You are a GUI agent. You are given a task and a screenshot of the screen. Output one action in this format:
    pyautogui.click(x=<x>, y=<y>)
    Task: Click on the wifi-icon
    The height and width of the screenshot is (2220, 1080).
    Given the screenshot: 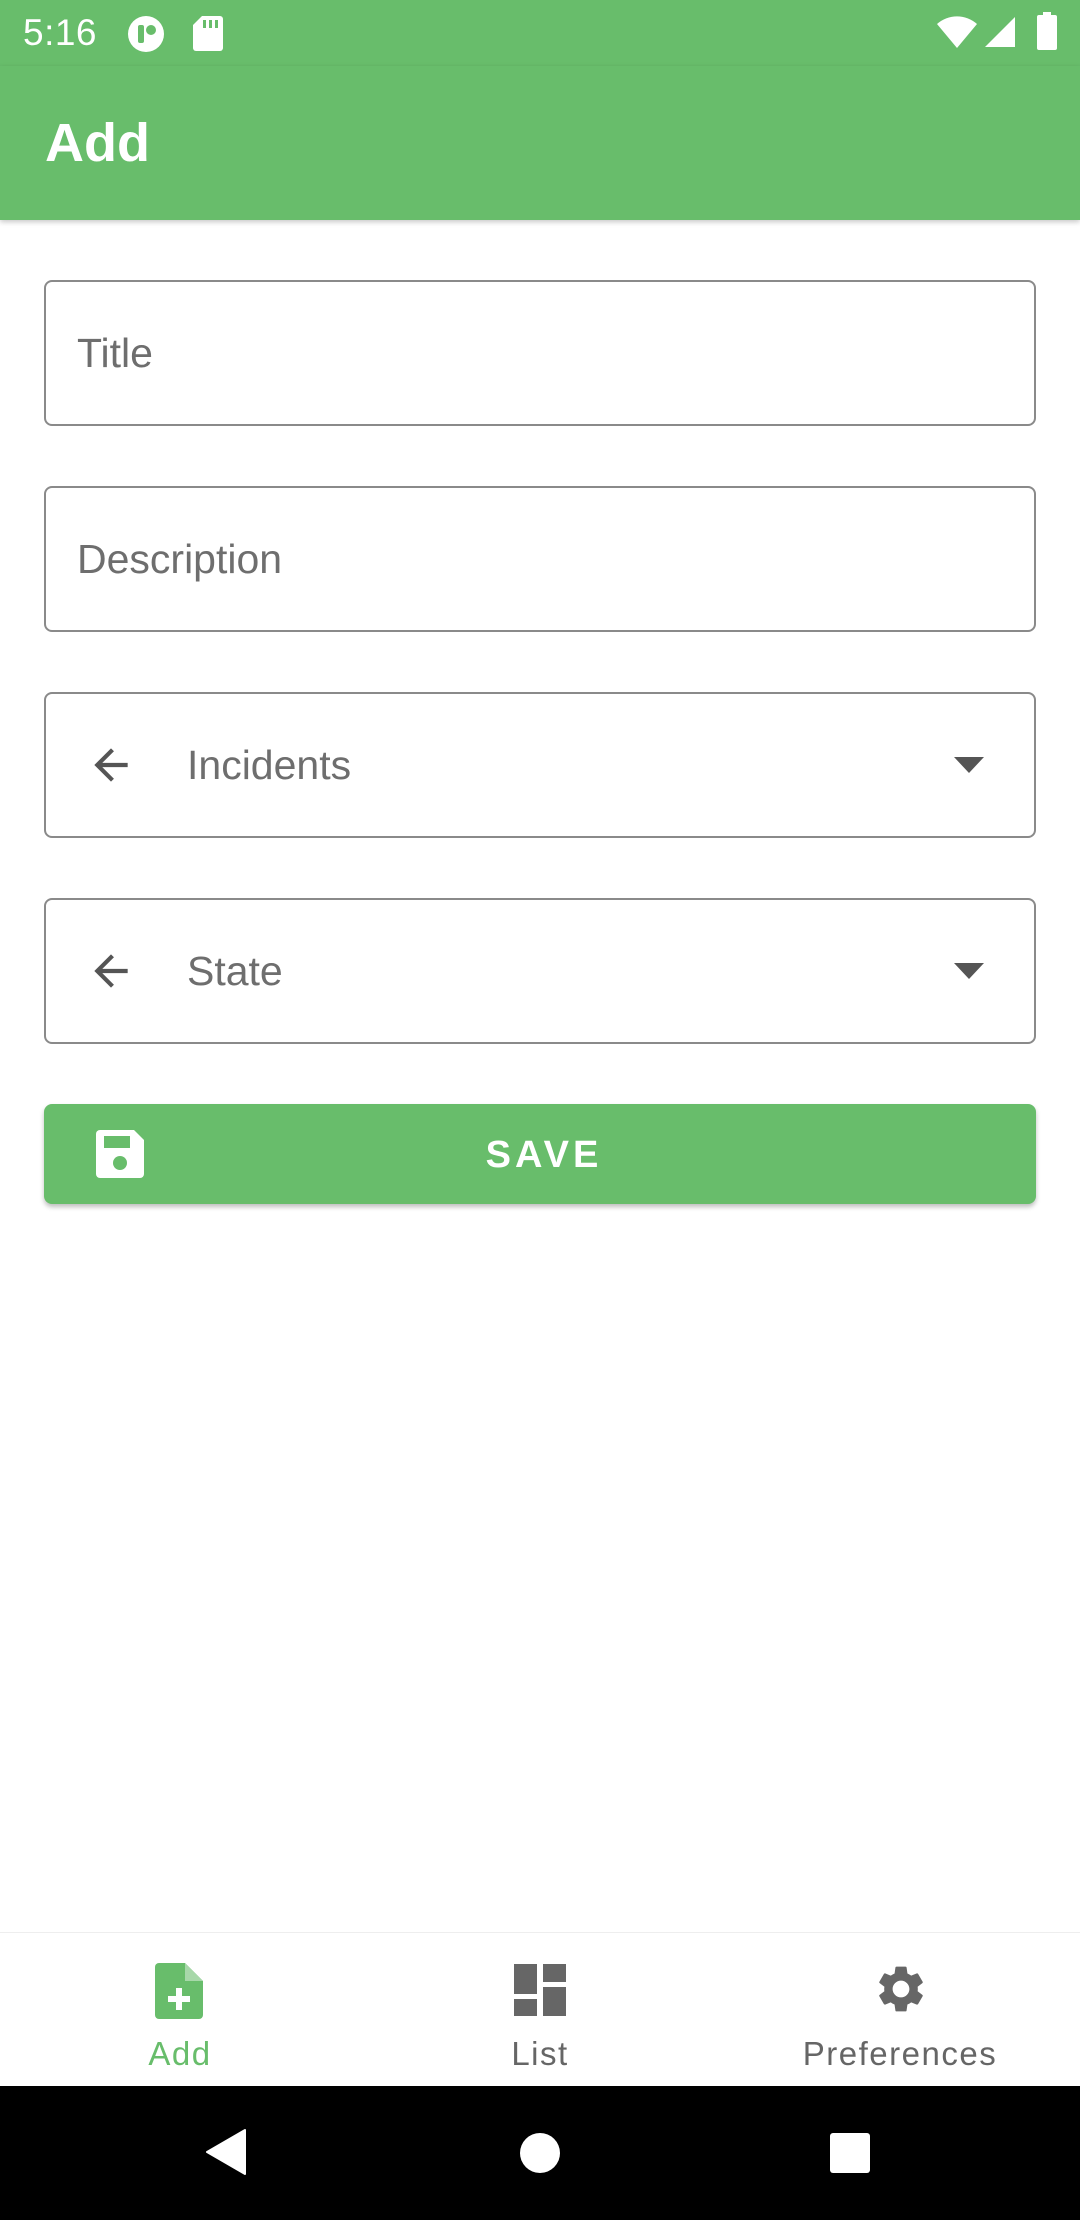 What is the action you would take?
    pyautogui.click(x=957, y=34)
    